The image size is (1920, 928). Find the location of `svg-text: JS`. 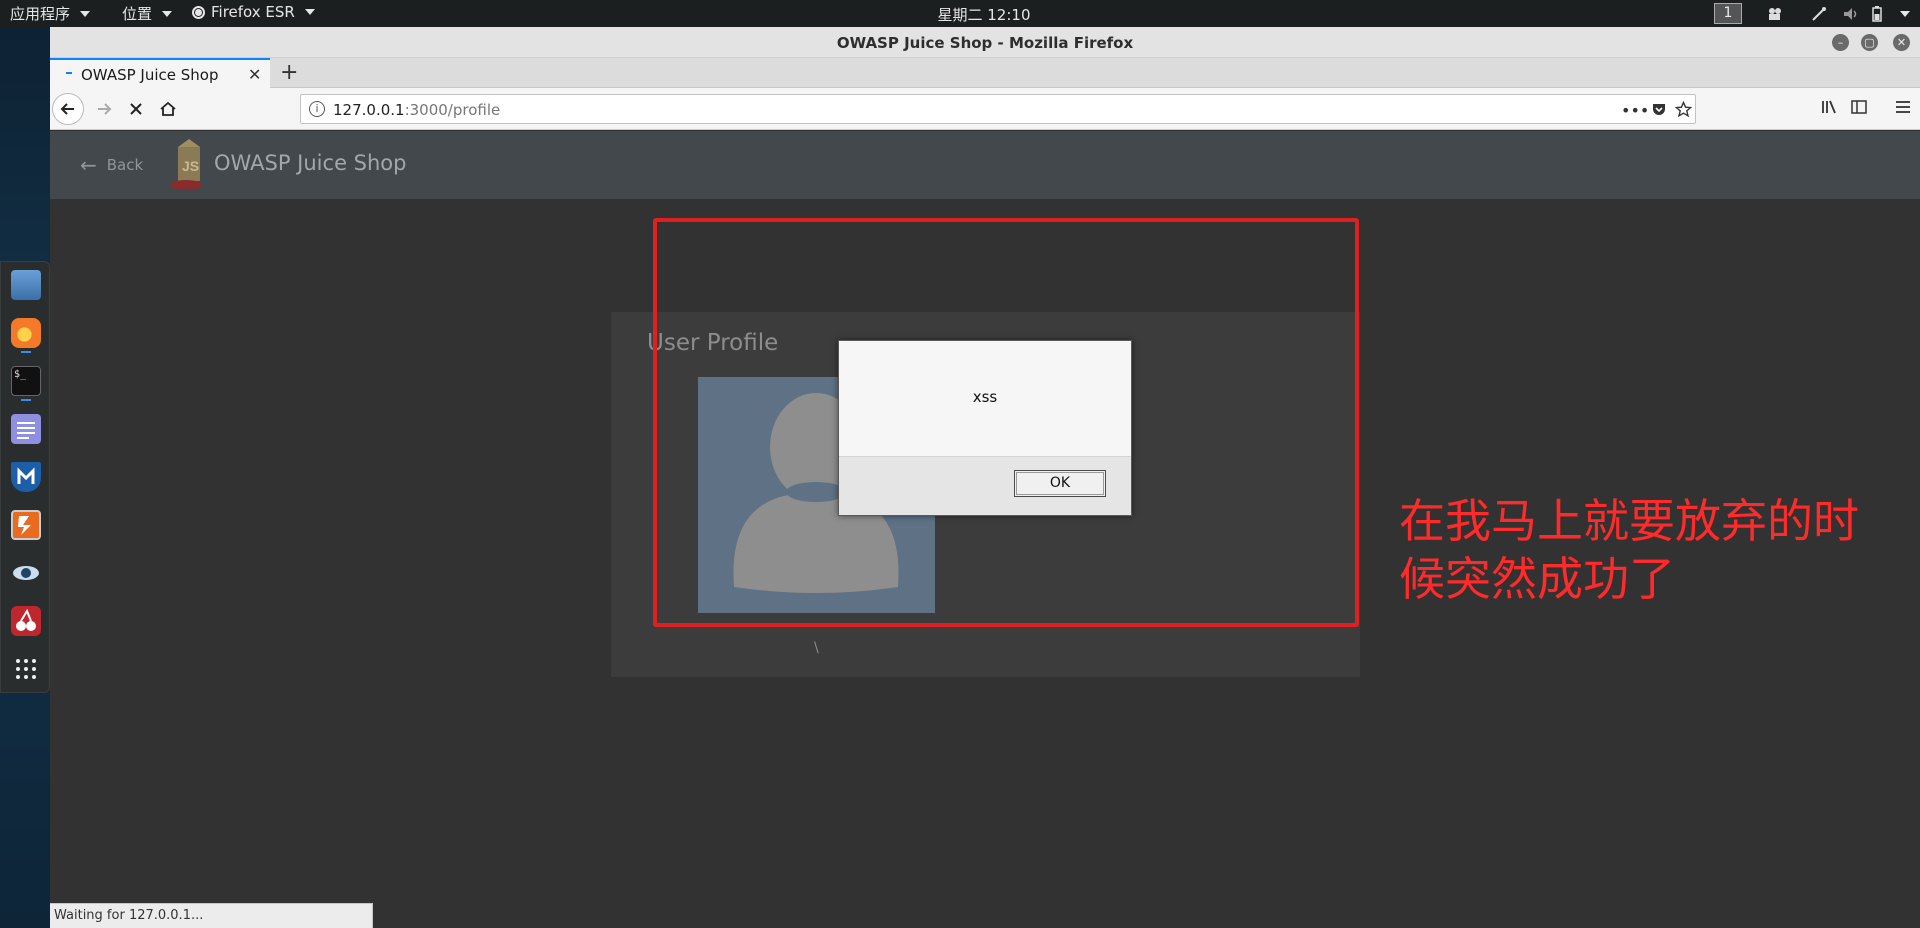

svg-text: JS is located at coordinates (190, 166).